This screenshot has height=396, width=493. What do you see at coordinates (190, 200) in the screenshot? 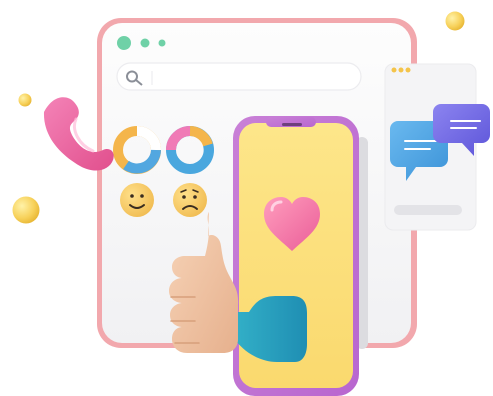
I see `sad-face-icon` at bounding box center [190, 200].